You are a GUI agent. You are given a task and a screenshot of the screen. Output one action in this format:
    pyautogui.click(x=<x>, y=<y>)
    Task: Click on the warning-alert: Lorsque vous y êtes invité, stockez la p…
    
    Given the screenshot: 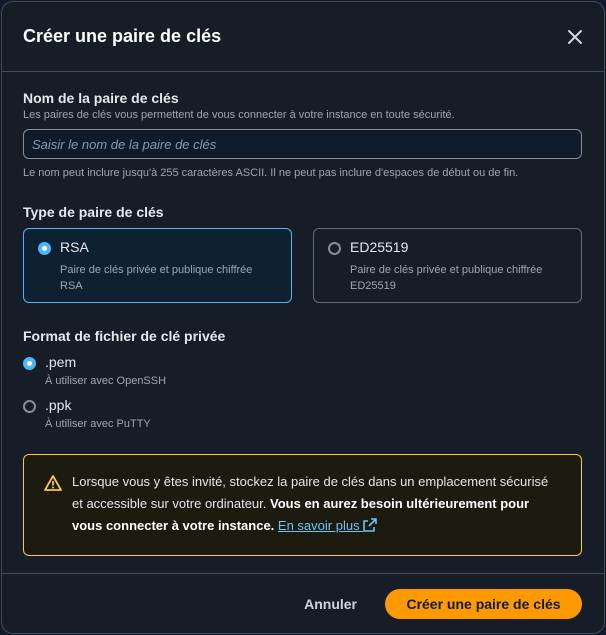 What is the action you would take?
    pyautogui.click(x=302, y=505)
    